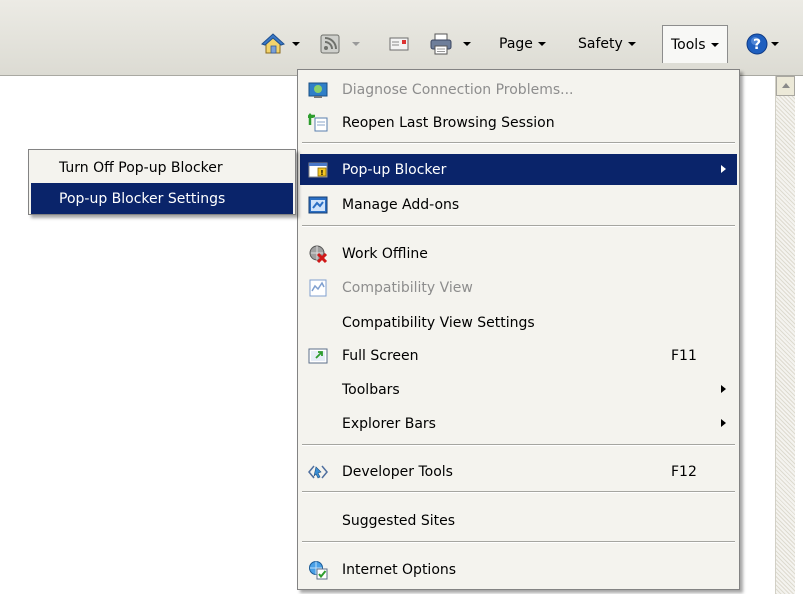 The height and width of the screenshot is (594, 803). Describe the element at coordinates (318, 170) in the screenshot. I see `popup-blocker-icon: !` at that location.